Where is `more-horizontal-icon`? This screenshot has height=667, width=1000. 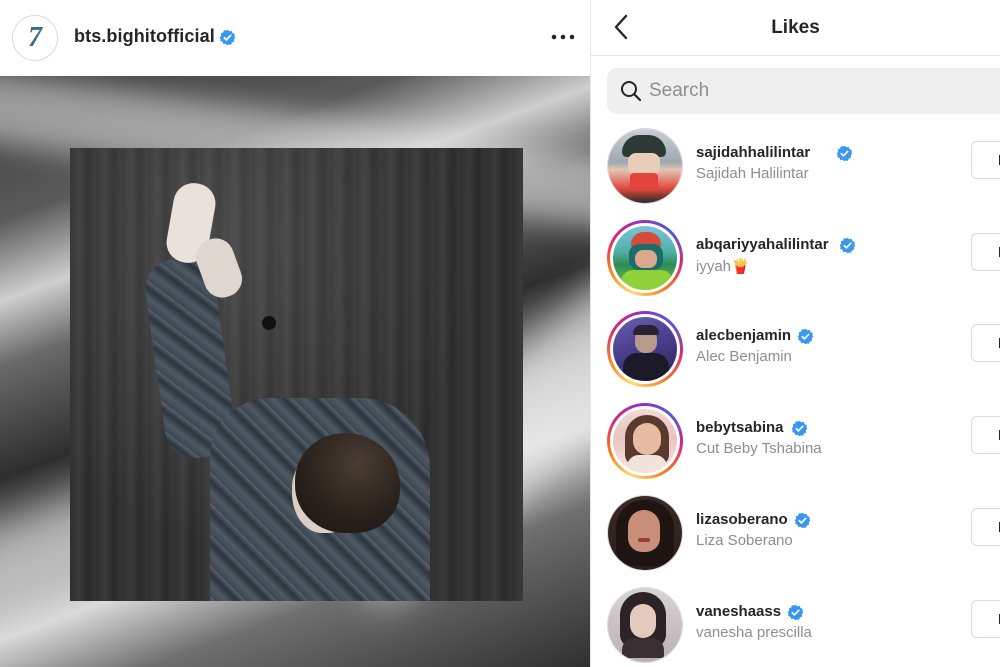
more-horizontal-icon is located at coordinates (563, 37).